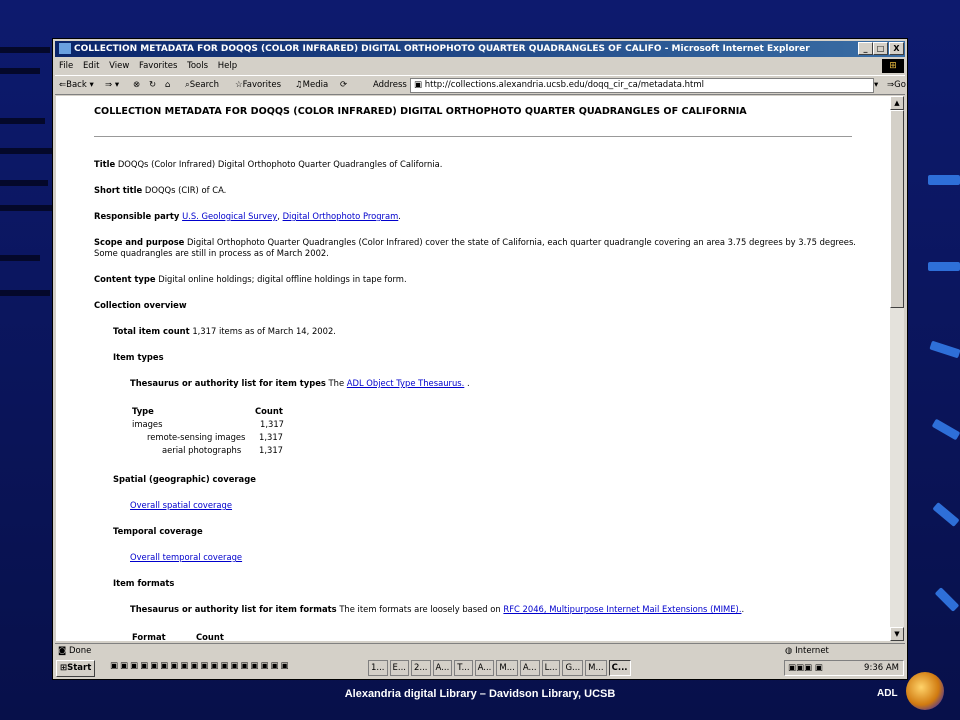  What do you see at coordinates (896, 85) in the screenshot?
I see `go-button: ⇒Go` at bounding box center [896, 85].